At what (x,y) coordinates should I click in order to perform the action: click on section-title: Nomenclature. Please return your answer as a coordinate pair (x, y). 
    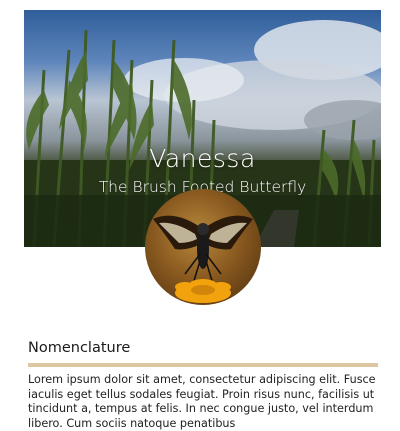
    Looking at the image, I should click on (79, 348).